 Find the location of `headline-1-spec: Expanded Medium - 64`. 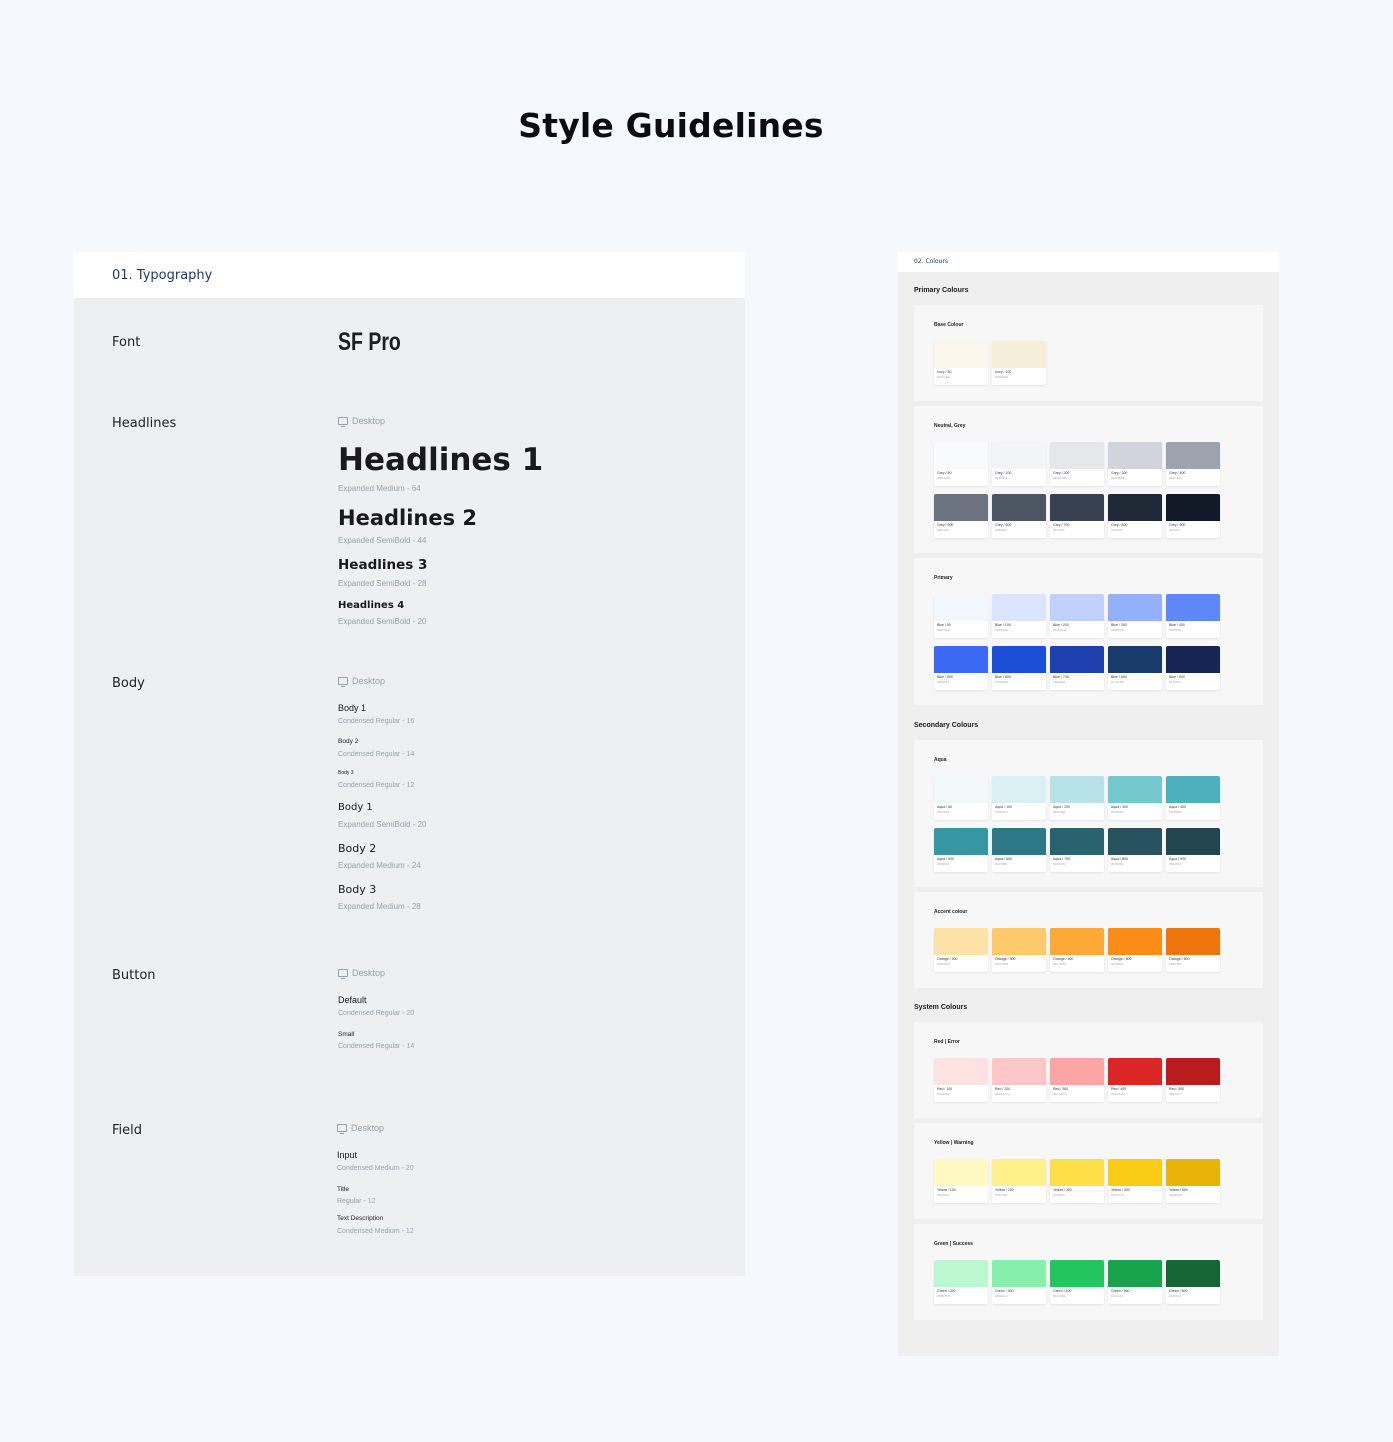

headline-1-spec: Expanded Medium - 64 is located at coordinates (379, 488).